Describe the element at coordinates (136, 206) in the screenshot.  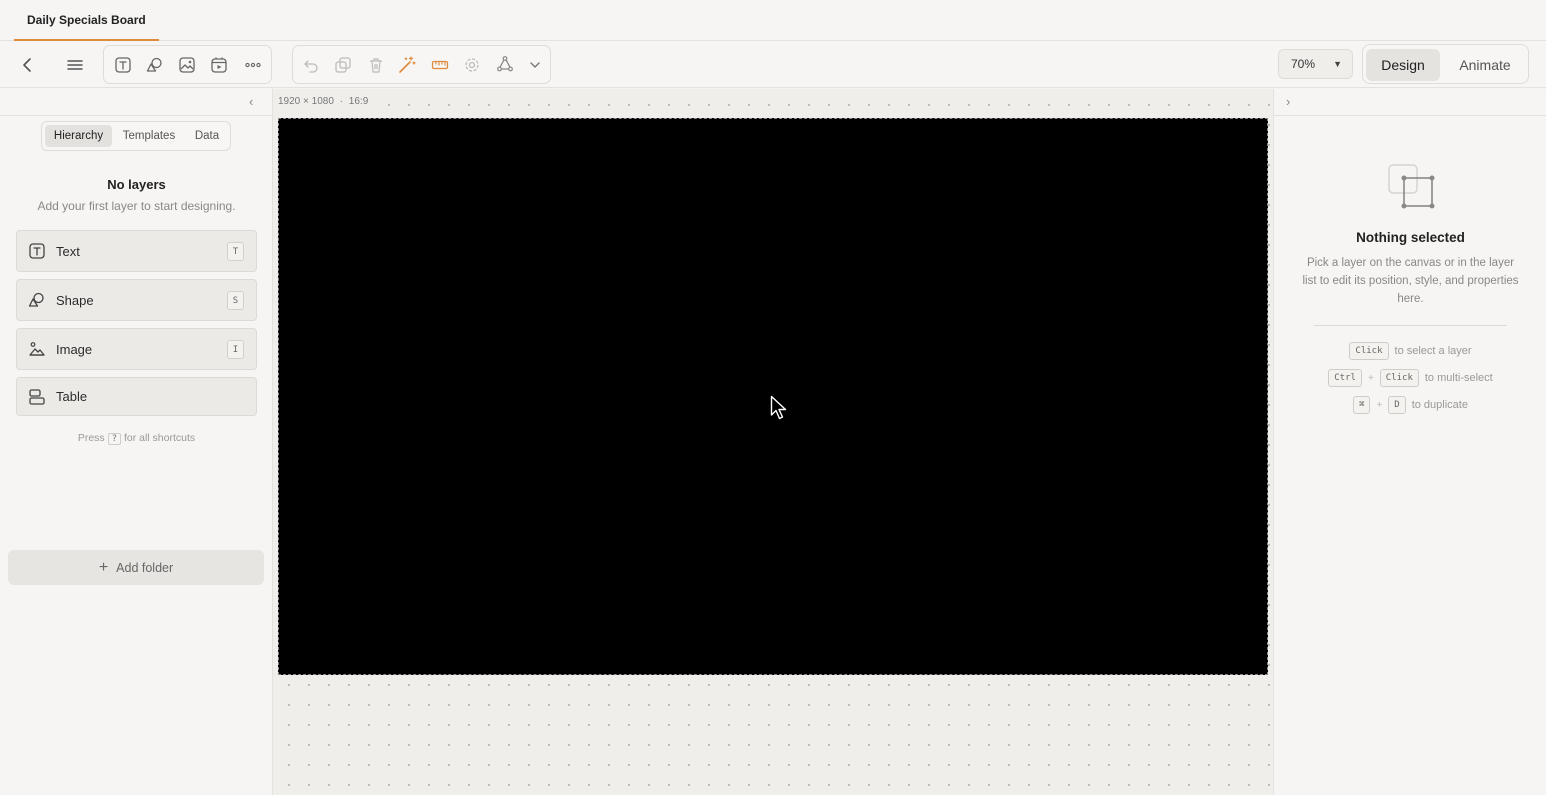
I see `empty-layers-subtitle: Add your first layer to start designing.` at that location.